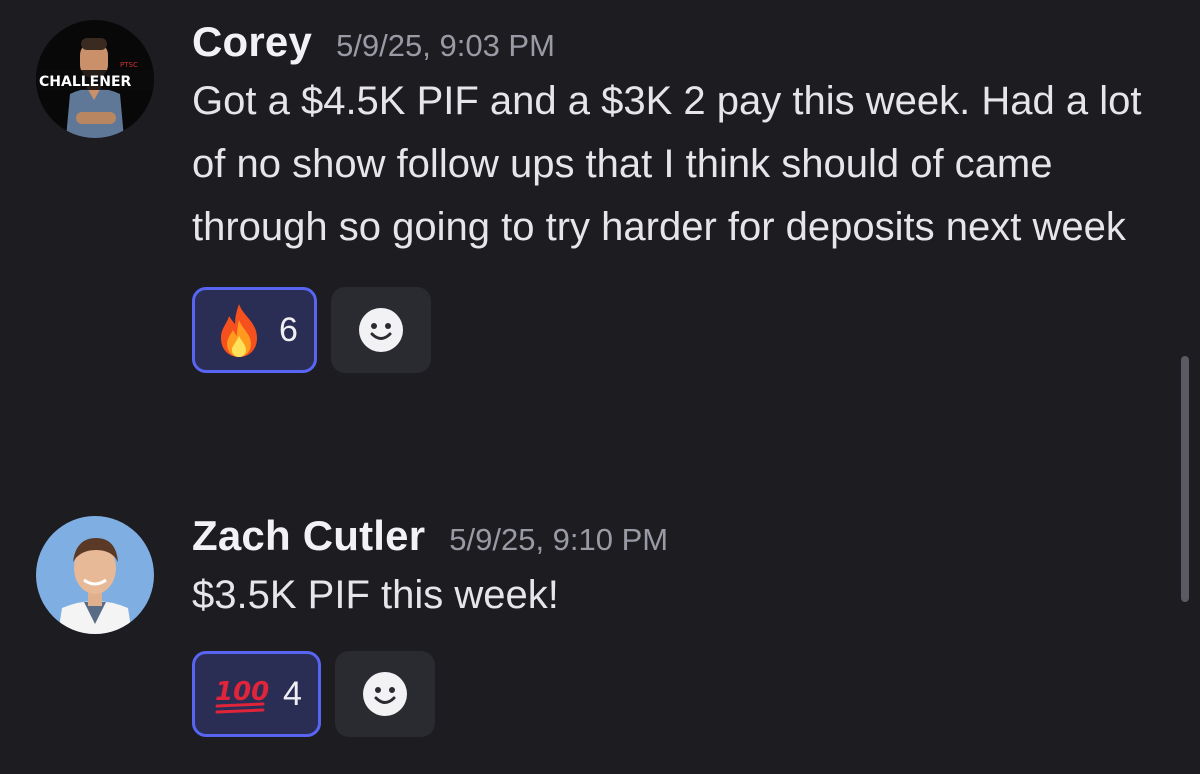 Image resolution: width=1200 pixels, height=774 pixels. Describe the element at coordinates (288, 329) in the screenshot. I see `reaction-count: 6` at that location.